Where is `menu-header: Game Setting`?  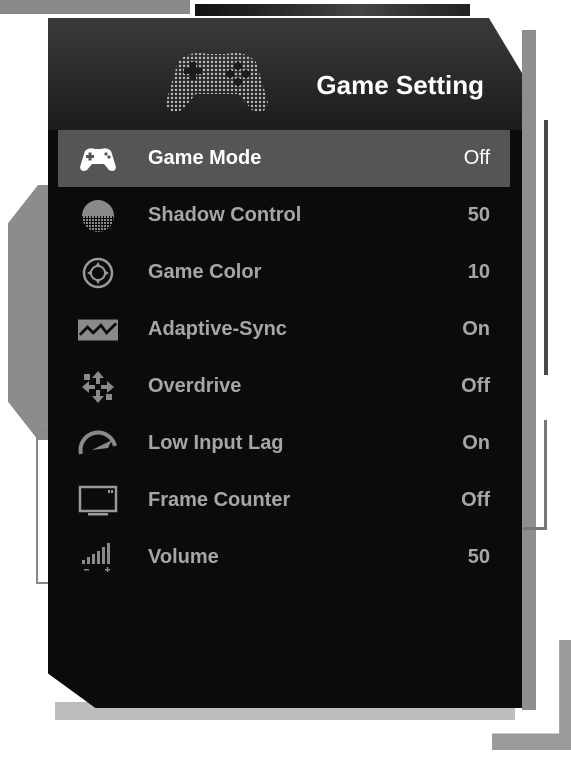
menu-header: Game Setting is located at coordinates (285, 74).